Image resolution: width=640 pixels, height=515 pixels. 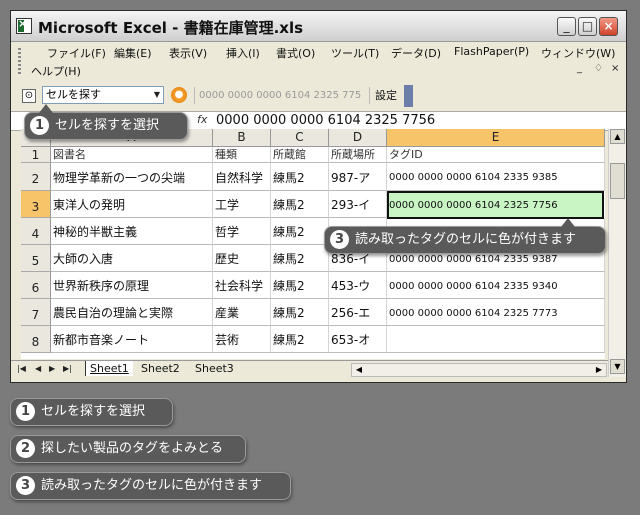 What do you see at coordinates (599, 370) in the screenshot?
I see `scroll-right-icon: ▶` at bounding box center [599, 370].